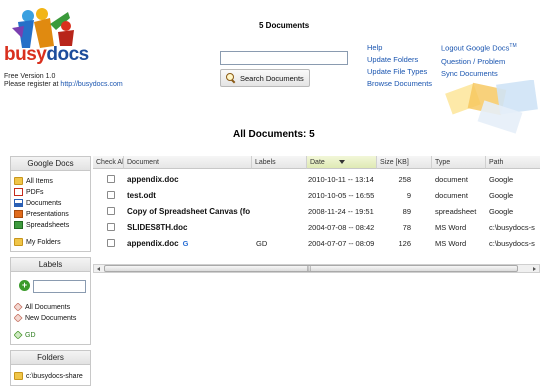 This screenshot has height=389, width=540. Describe the element at coordinates (469, 73) in the screenshot. I see `sync-documents-link: Sync Documents` at that location.